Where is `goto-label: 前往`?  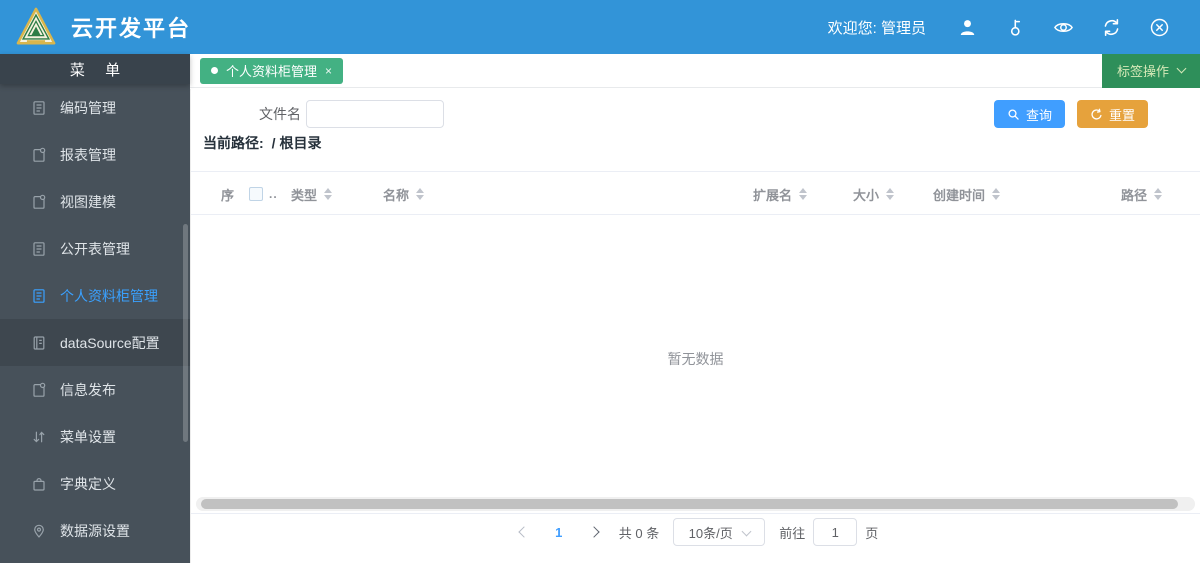
goto-label: 前往 is located at coordinates (792, 533).